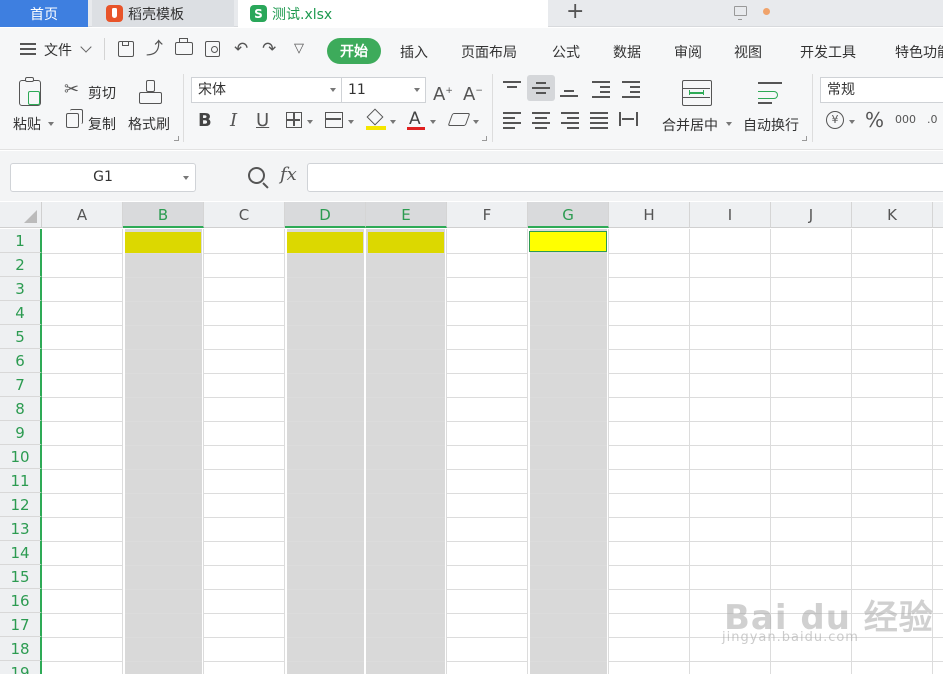 This screenshot has height=674, width=943. Describe the element at coordinates (433, 122) in the screenshot. I see `font-color-dropdown-icon` at that location.